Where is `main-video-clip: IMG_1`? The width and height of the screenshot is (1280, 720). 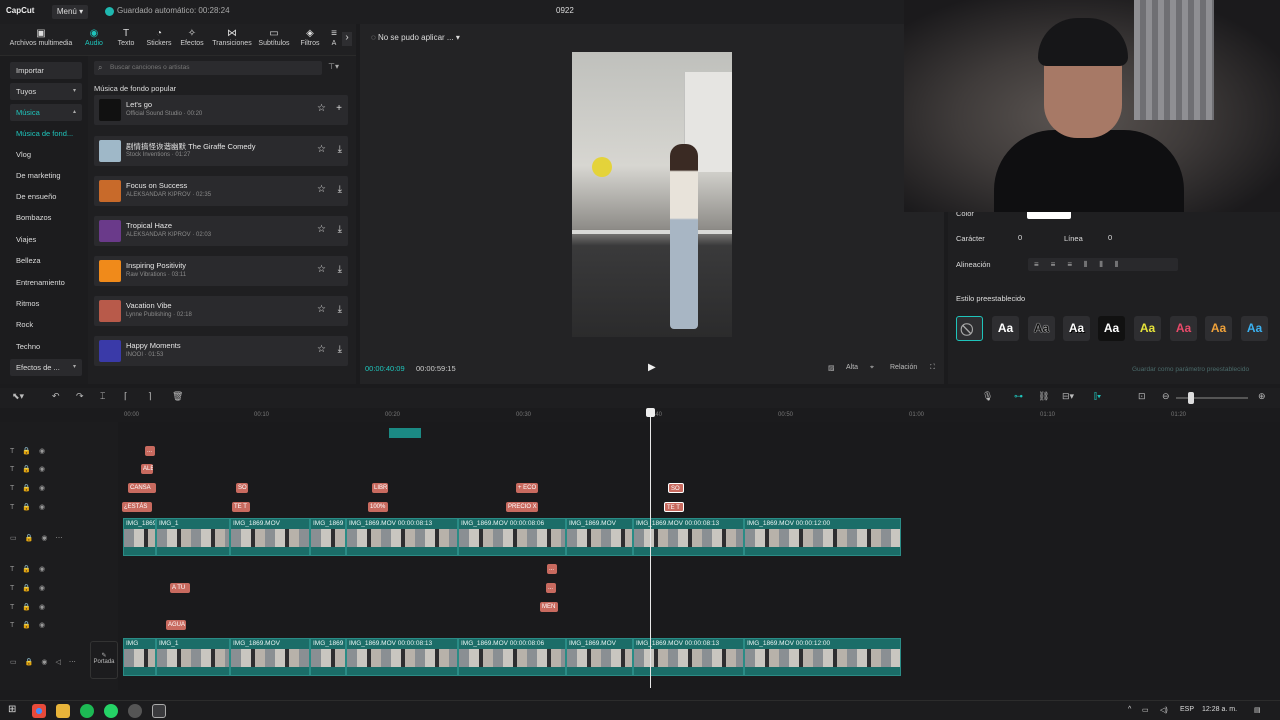 main-video-clip: IMG_1 is located at coordinates (193, 657).